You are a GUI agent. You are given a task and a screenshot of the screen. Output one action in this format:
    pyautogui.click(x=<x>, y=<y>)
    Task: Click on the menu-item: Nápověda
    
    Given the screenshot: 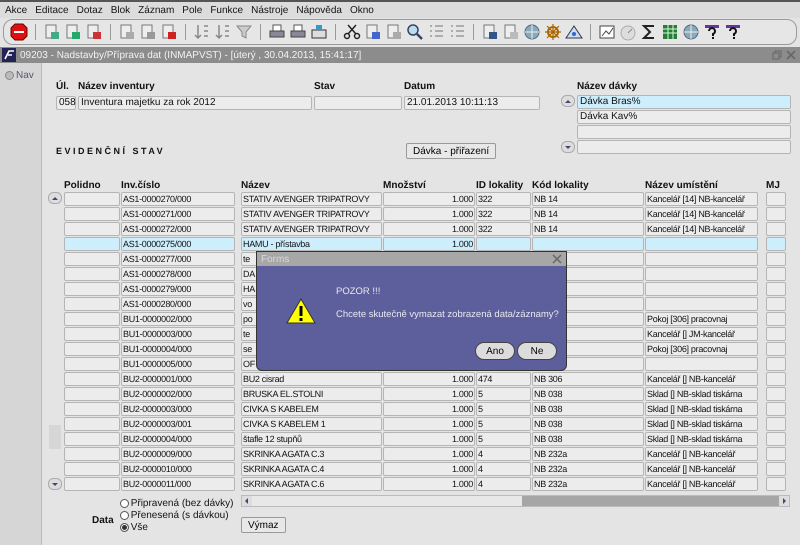 What is the action you would take?
    pyautogui.click(x=319, y=10)
    